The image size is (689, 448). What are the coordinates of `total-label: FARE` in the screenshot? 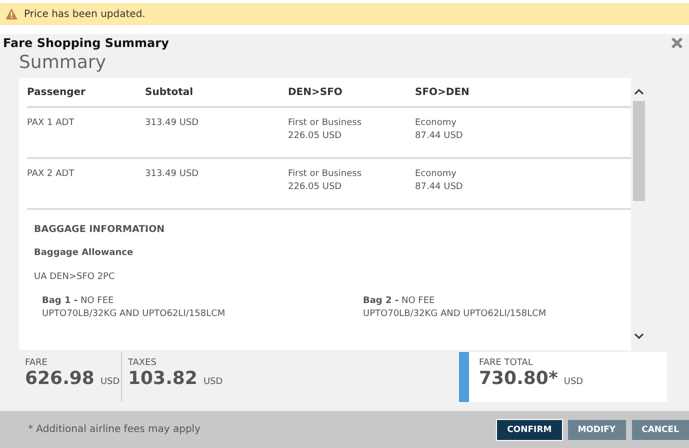 It's located at (36, 363).